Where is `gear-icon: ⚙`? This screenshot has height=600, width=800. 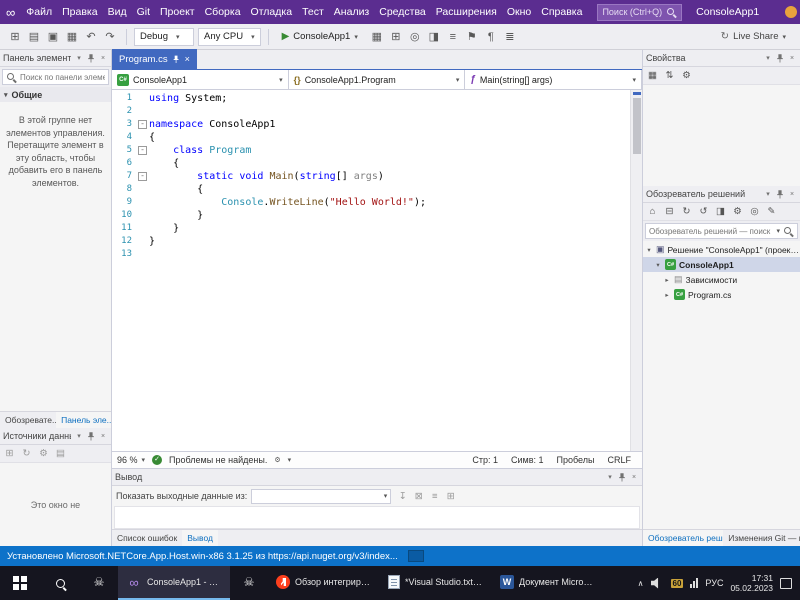 gear-icon: ⚙ is located at coordinates (277, 460).